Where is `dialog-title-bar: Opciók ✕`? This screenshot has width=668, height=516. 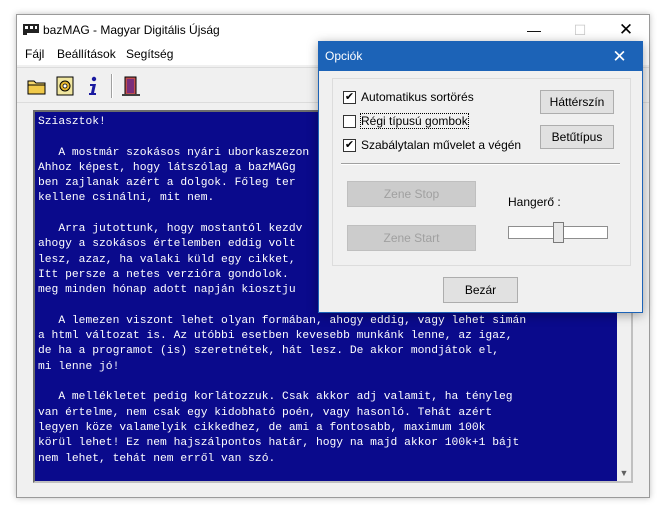 dialog-title-bar: Opciók ✕ is located at coordinates (480, 56).